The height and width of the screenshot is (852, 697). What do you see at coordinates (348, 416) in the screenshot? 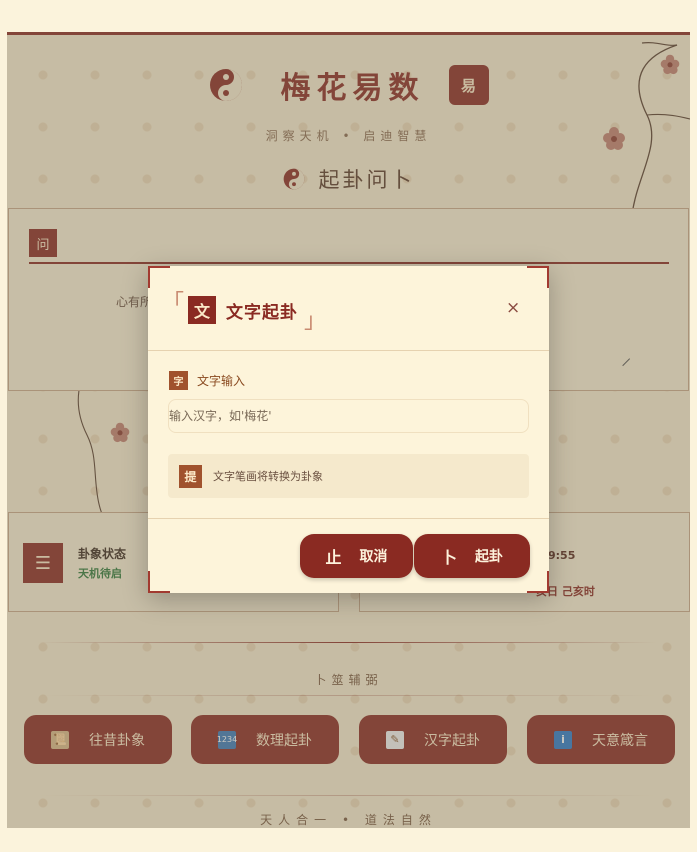
I see `chinese-text-input` at bounding box center [348, 416].